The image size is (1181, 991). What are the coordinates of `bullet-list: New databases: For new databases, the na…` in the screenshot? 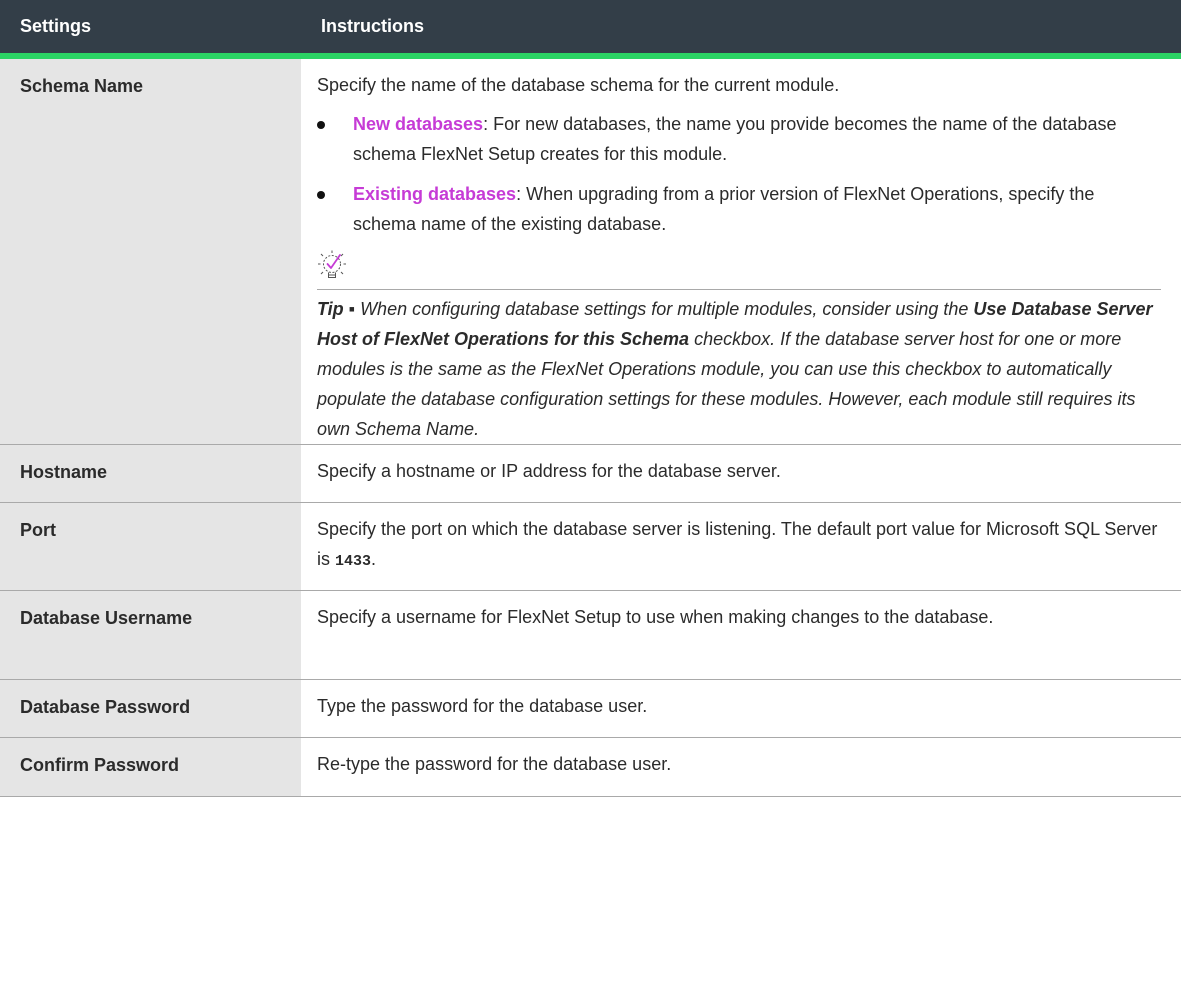 It's located at (739, 174).